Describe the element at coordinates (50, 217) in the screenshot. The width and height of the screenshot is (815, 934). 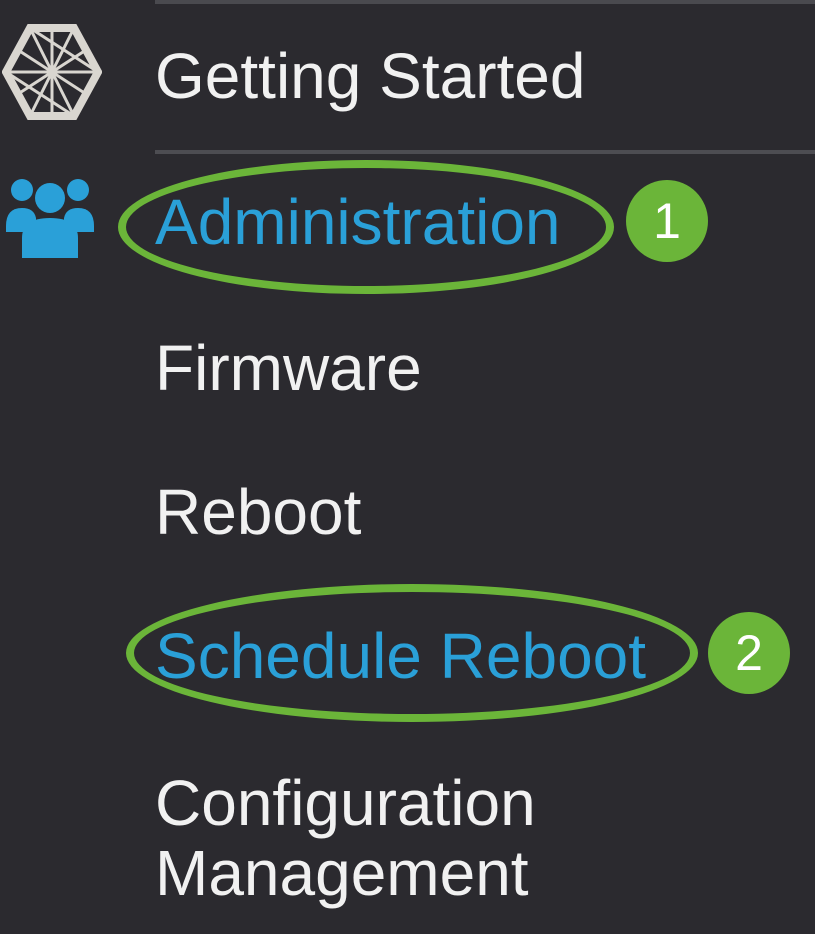
I see `users-group-icon` at that location.